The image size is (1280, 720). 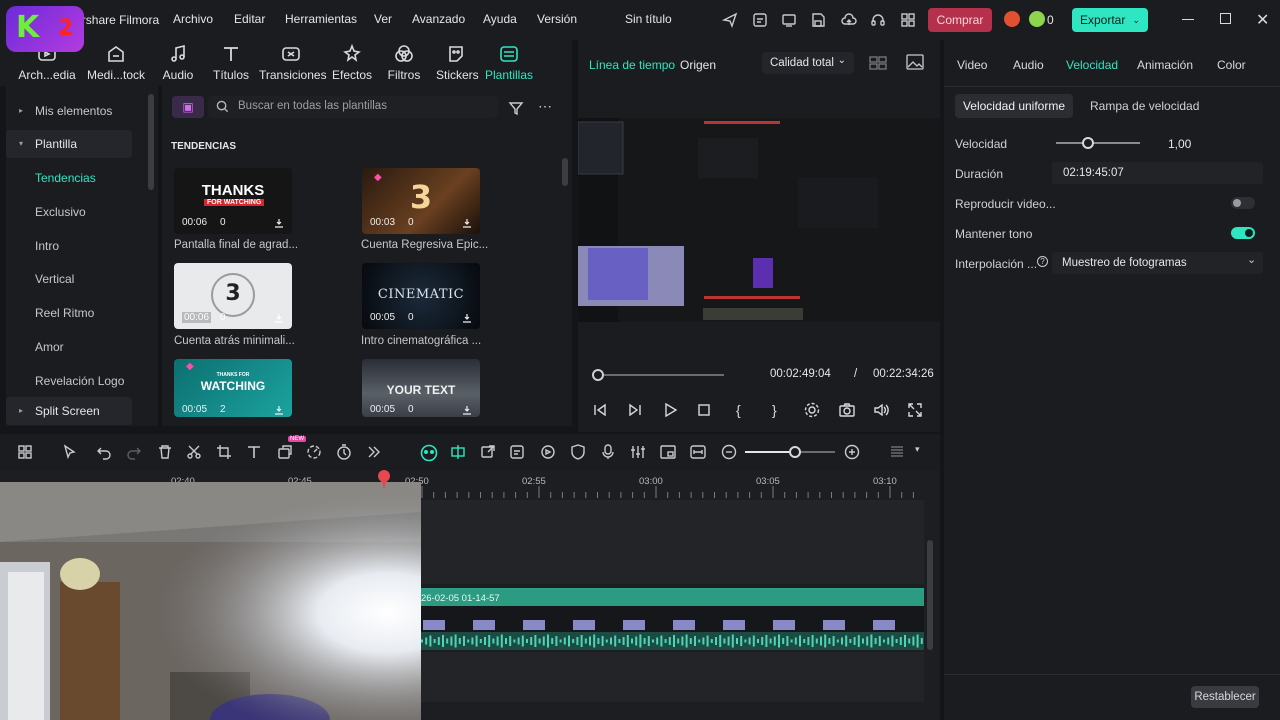 I want to click on tab-animation: Animación, so click(x=1165, y=65).